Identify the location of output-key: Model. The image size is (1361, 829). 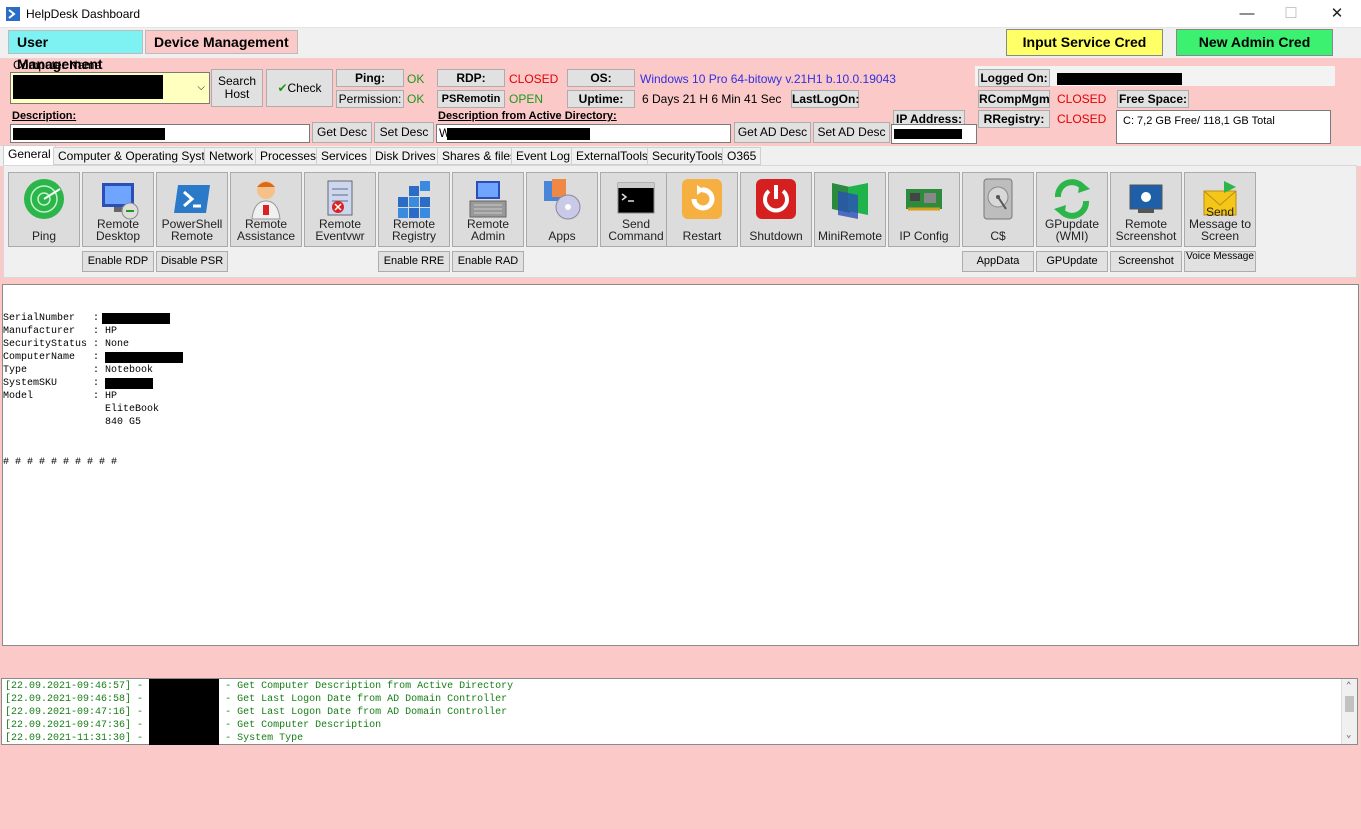
(18, 396).